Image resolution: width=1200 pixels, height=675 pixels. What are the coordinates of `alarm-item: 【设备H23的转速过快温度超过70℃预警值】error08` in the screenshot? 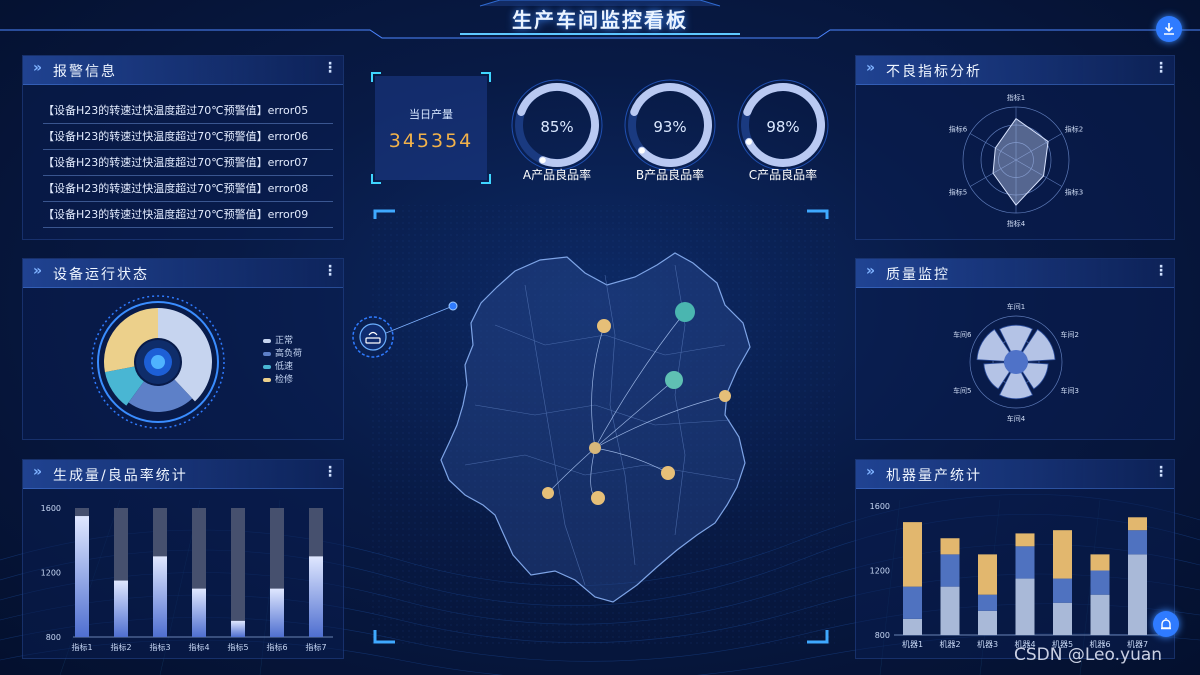 It's located at (188, 189).